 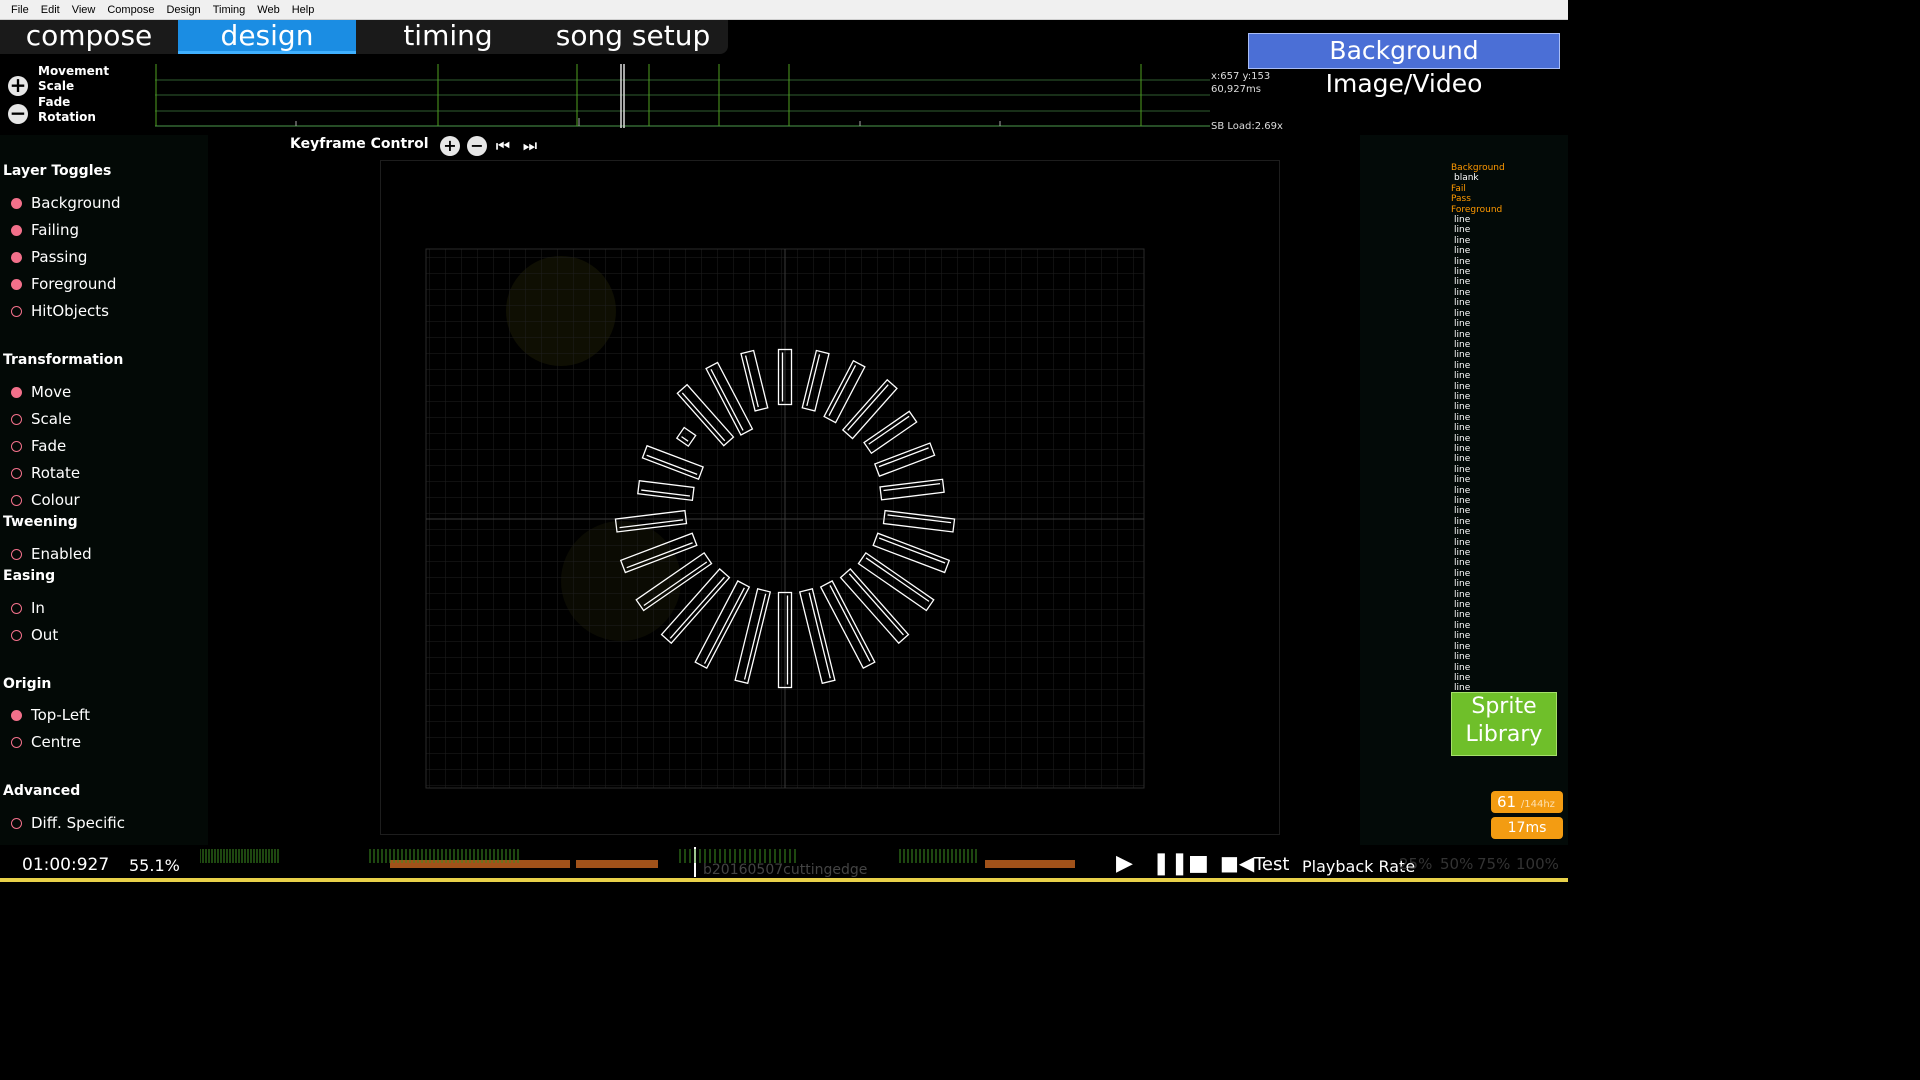 I want to click on layer-group: Fail, so click(x=1478, y=189).